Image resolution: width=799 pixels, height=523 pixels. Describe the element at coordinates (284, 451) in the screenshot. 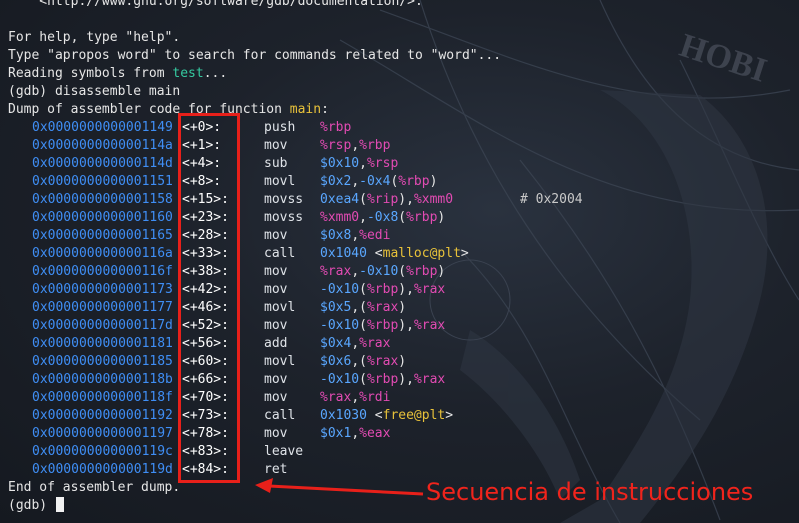

I see `instruction-mnemonic: leave` at that location.